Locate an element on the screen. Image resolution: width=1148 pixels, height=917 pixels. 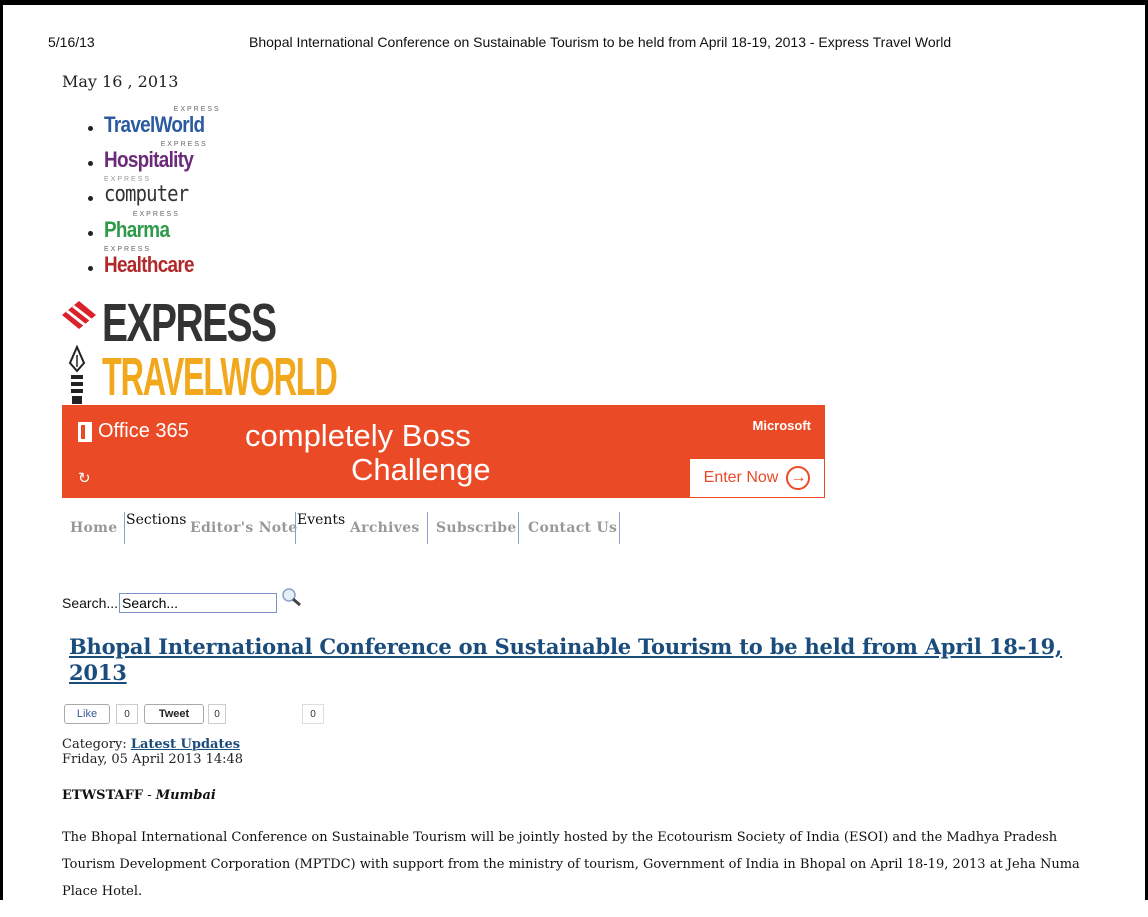
microsoft-label: Microsoft is located at coordinates (782, 425).